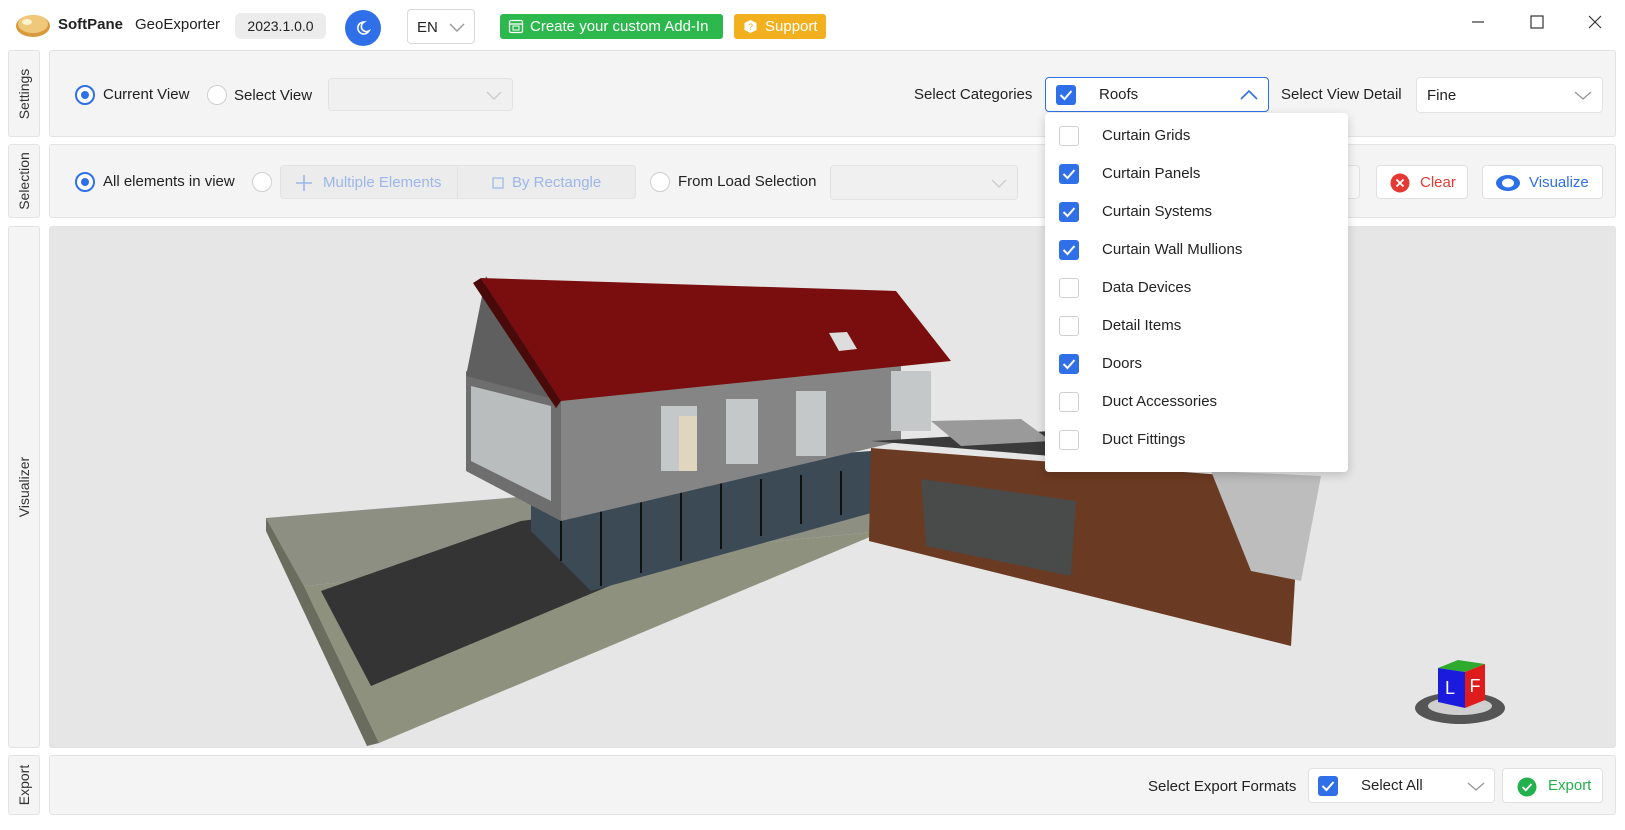  Describe the element at coordinates (1196, 326) in the screenshot. I see `category-option: Detail Items` at that location.